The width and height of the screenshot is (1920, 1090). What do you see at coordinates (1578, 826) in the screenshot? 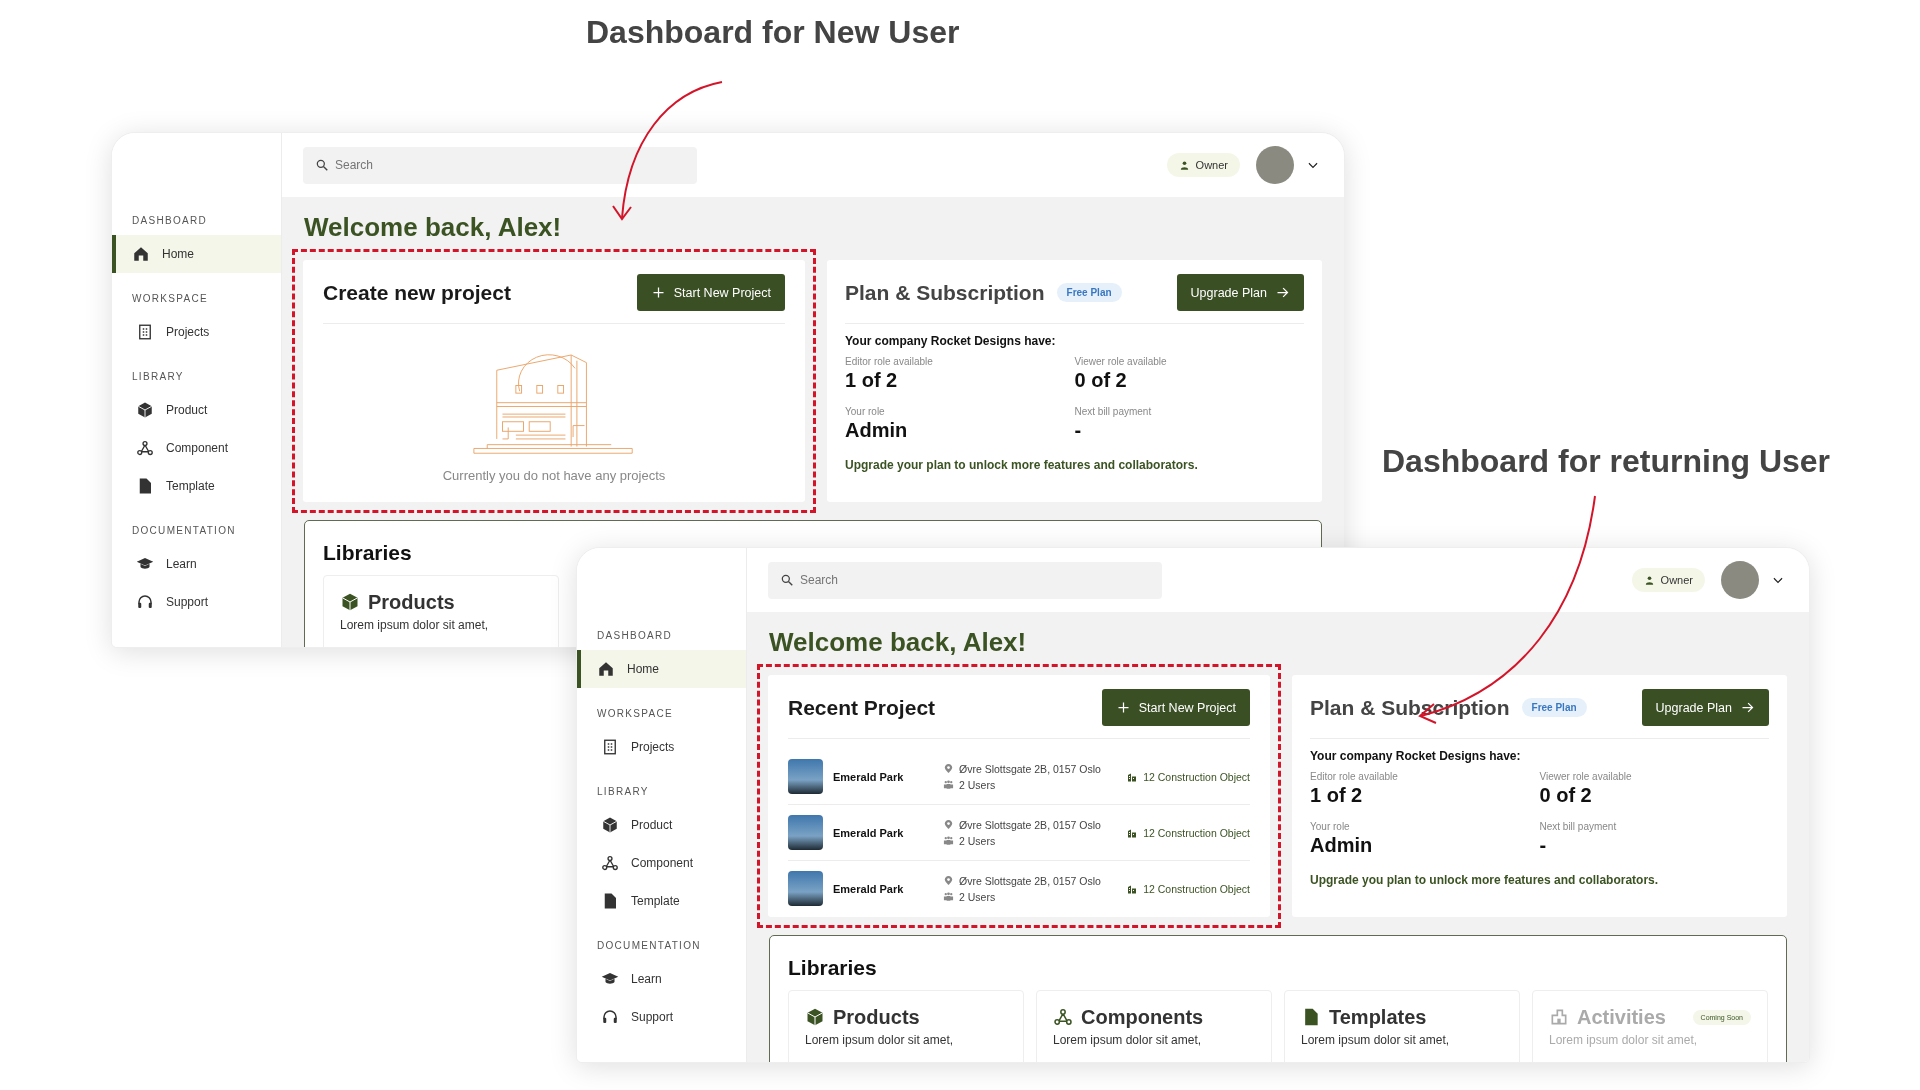
I see `stat-label: Next bill payment` at bounding box center [1578, 826].